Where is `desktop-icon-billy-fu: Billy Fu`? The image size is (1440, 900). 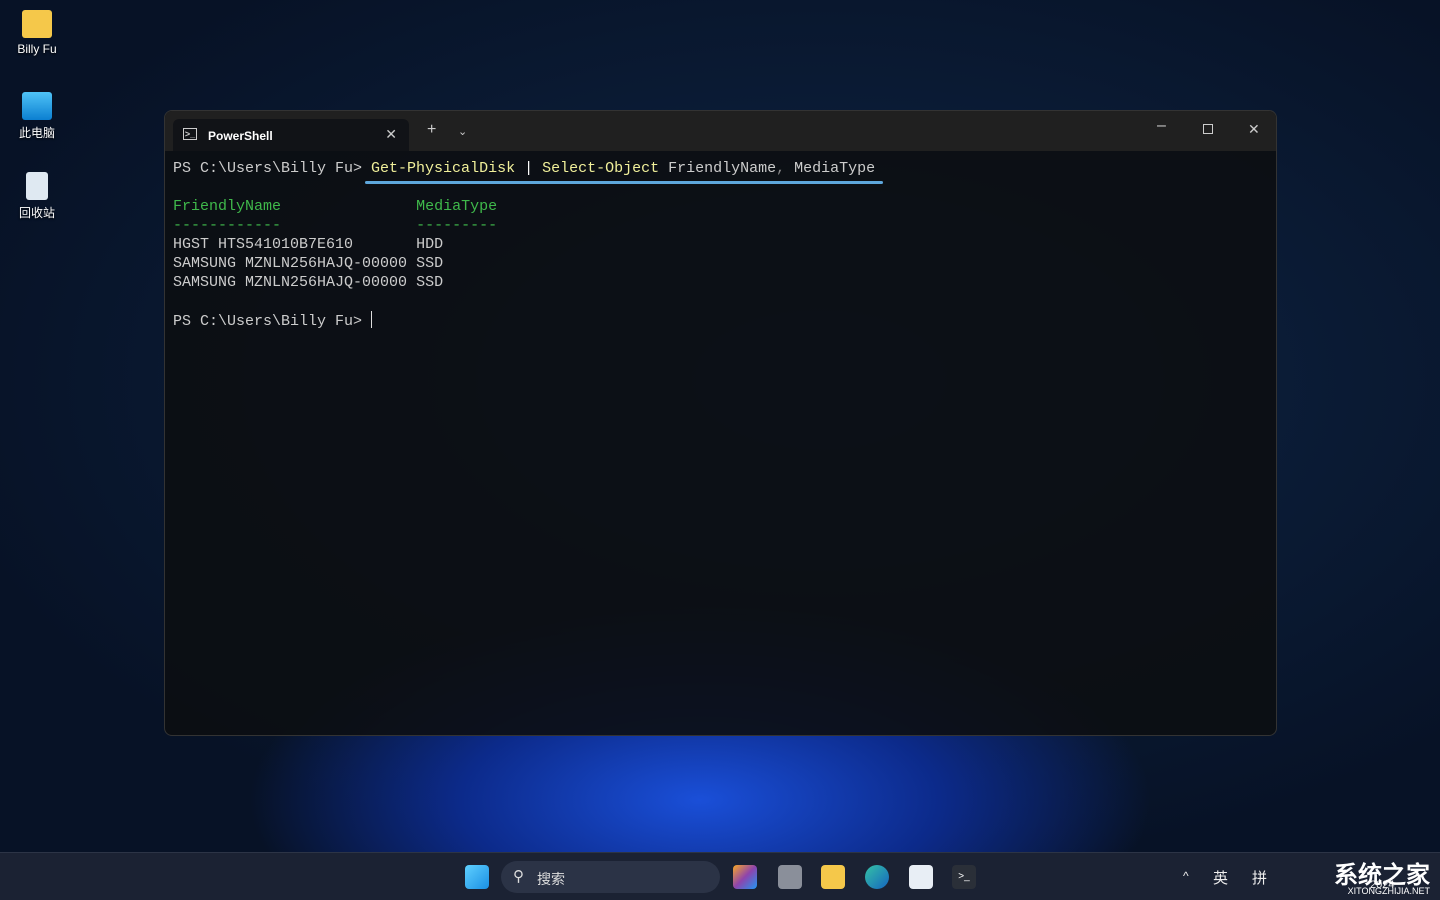 desktop-icon-billy-fu: Billy Fu is located at coordinates (37, 33).